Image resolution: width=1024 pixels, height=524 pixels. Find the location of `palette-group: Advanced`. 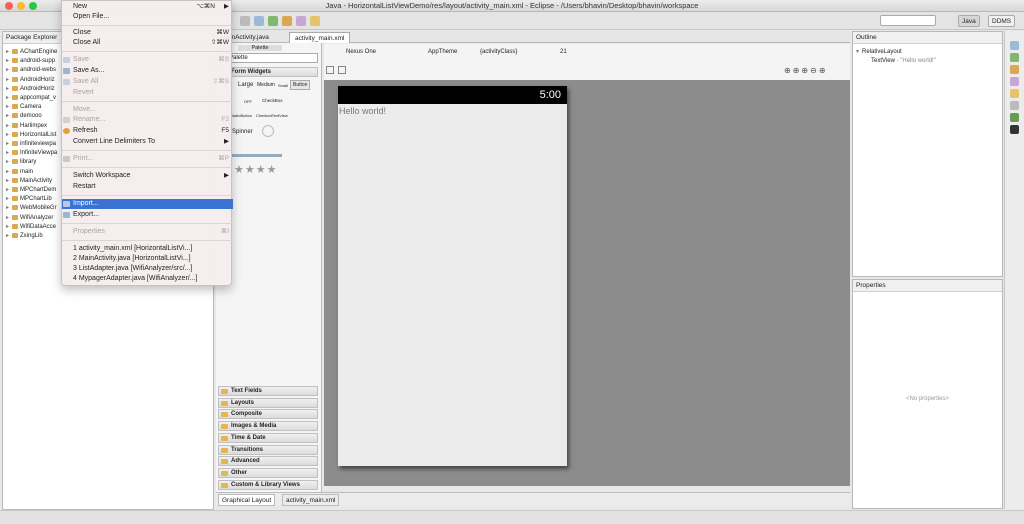

palette-group: Advanced is located at coordinates (268, 461).